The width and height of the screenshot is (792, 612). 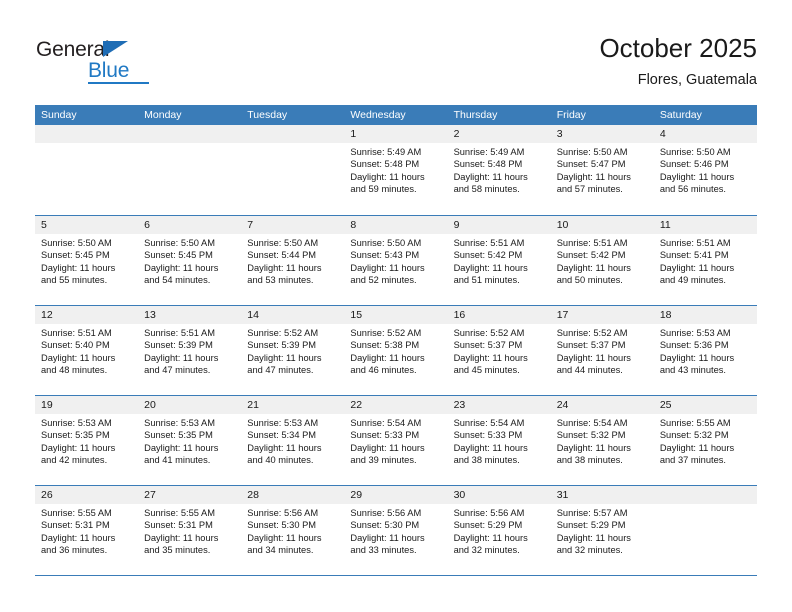 I want to click on daylight-text: Daylight: 11 hours and 40 minutes., so click(x=284, y=453).